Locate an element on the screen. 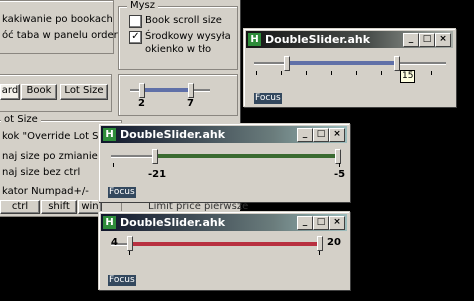  row-book-skip: kakiwanie po bookach is located at coordinates (57, 19).